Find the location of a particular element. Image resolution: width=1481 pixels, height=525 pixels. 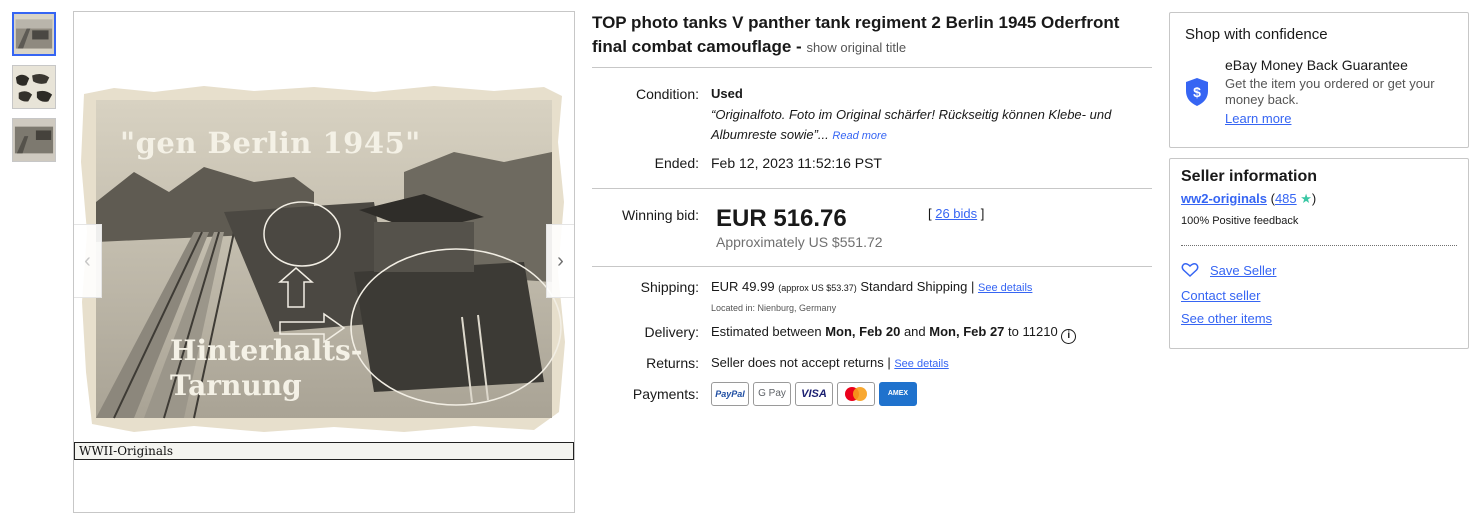

winning-bid-label: Winning bid: is located at coordinates (660, 215).